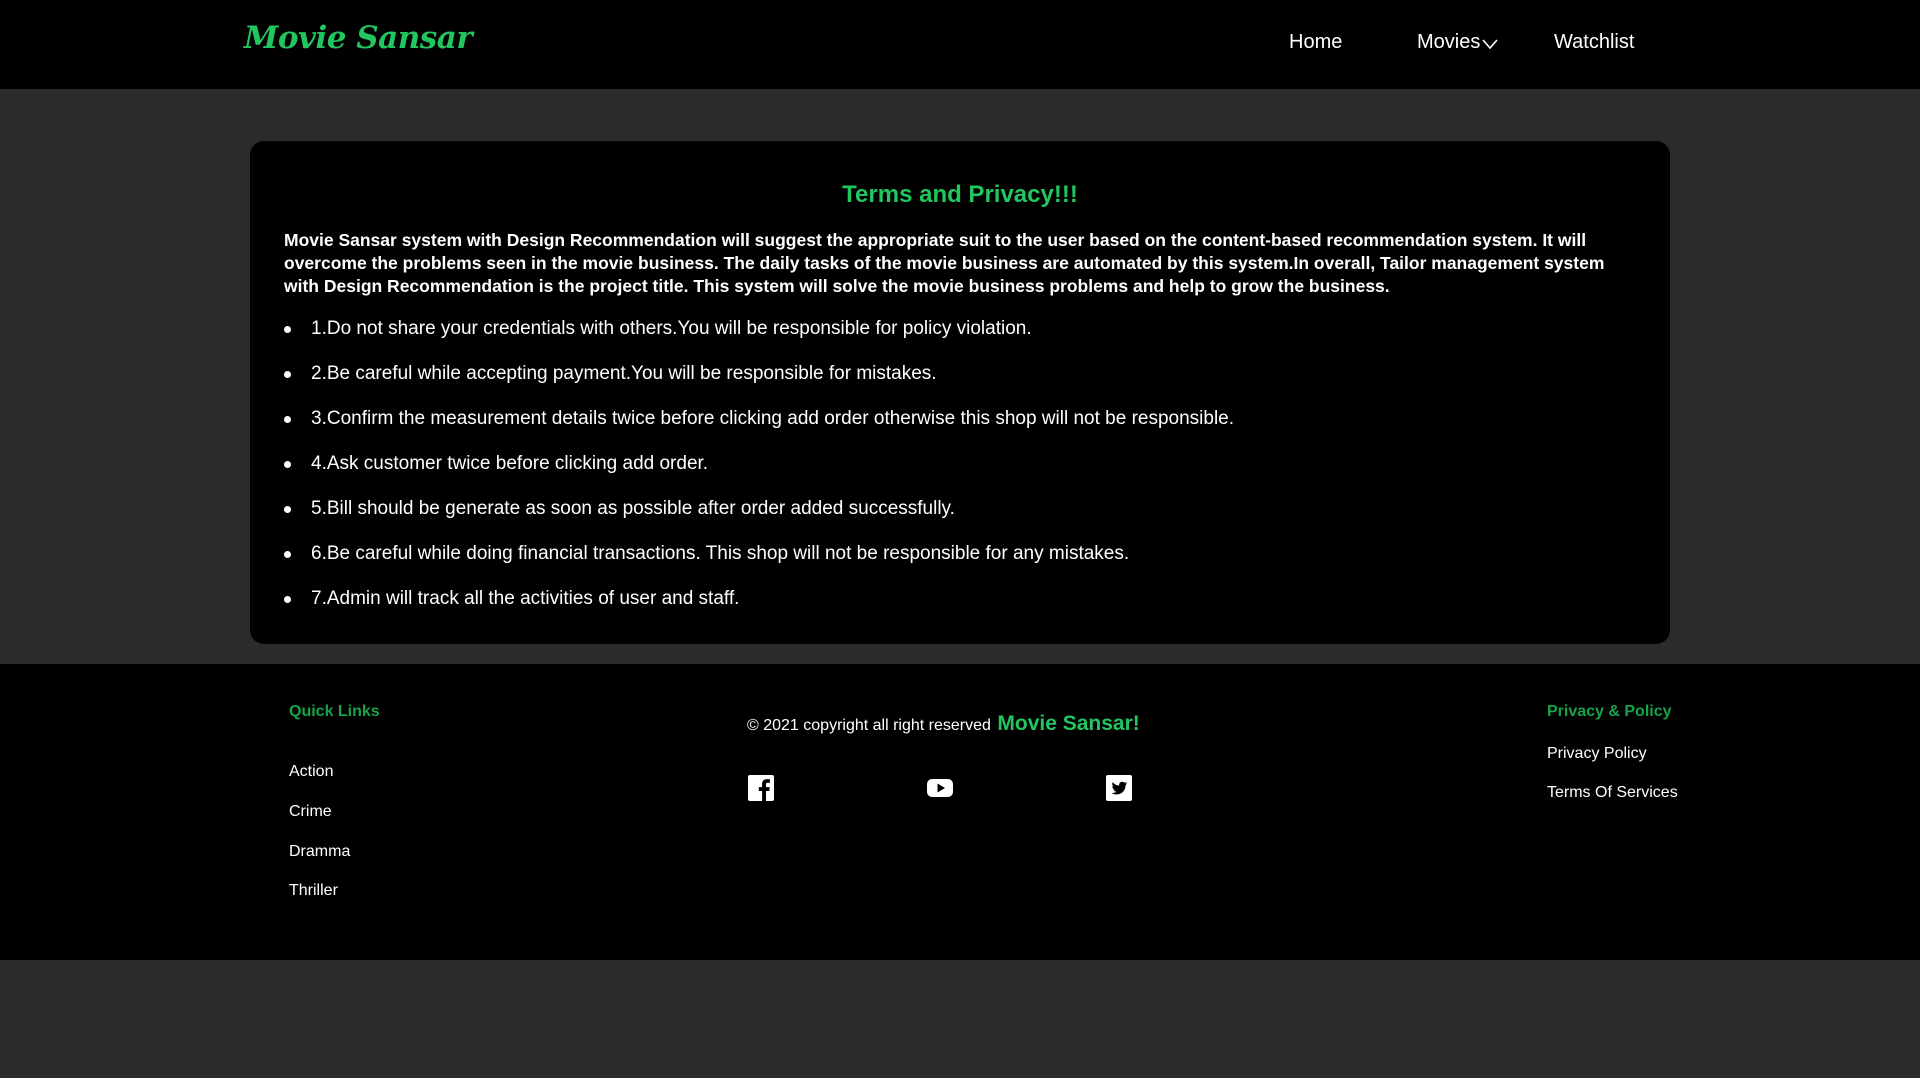  Describe the element at coordinates (1594, 42) in the screenshot. I see `nav-watchlist-link: Watchlist` at that location.